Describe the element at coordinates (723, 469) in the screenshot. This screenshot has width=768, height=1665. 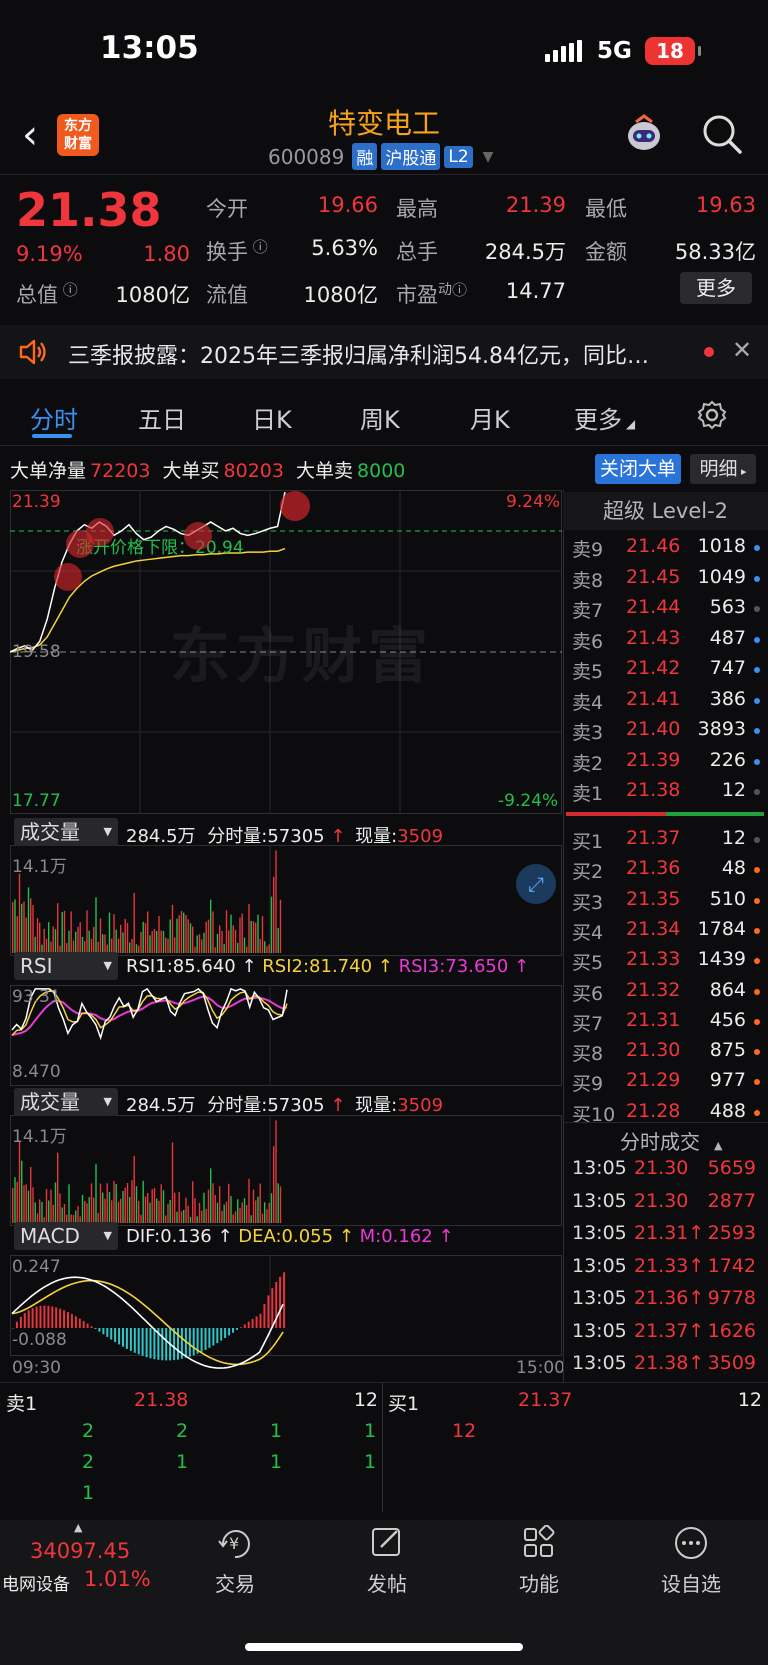
I see `detail-button: 明细 ▸` at that location.